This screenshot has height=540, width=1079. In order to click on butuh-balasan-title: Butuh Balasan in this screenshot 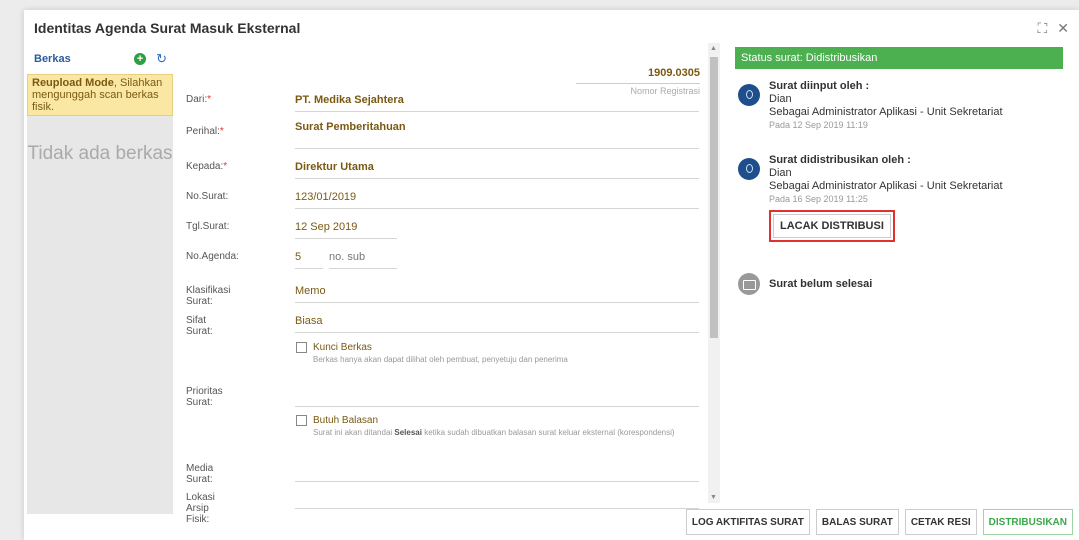, I will do `click(346, 420)`.